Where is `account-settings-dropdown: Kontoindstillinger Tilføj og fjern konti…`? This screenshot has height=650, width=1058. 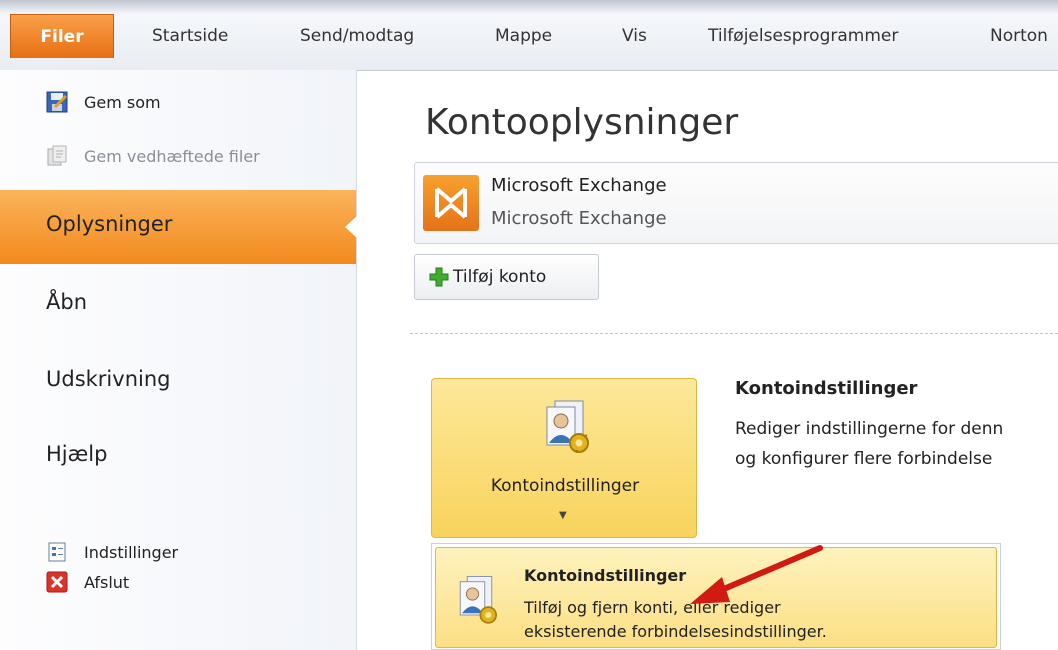 account-settings-dropdown: Kontoindstillinger Tilføj og fjern konti… is located at coordinates (716, 596).